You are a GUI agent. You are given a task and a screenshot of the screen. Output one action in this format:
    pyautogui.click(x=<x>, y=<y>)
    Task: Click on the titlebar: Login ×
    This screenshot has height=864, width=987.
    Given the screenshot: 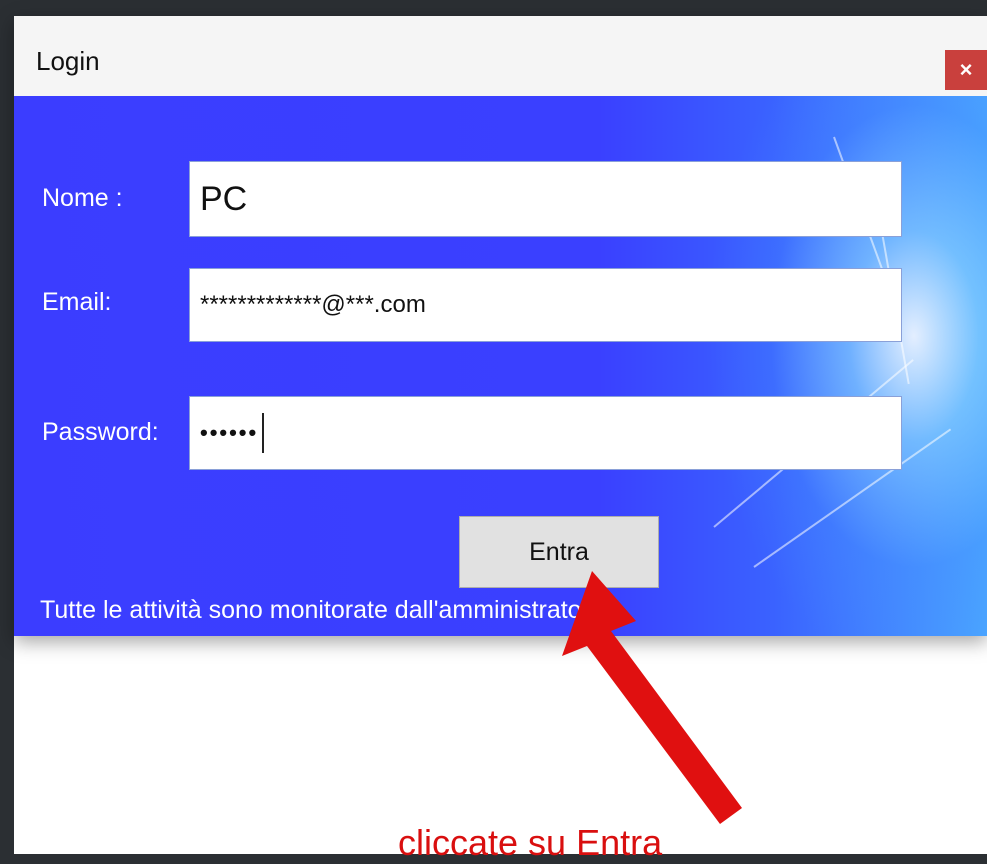 What is the action you would take?
    pyautogui.click(x=500, y=56)
    